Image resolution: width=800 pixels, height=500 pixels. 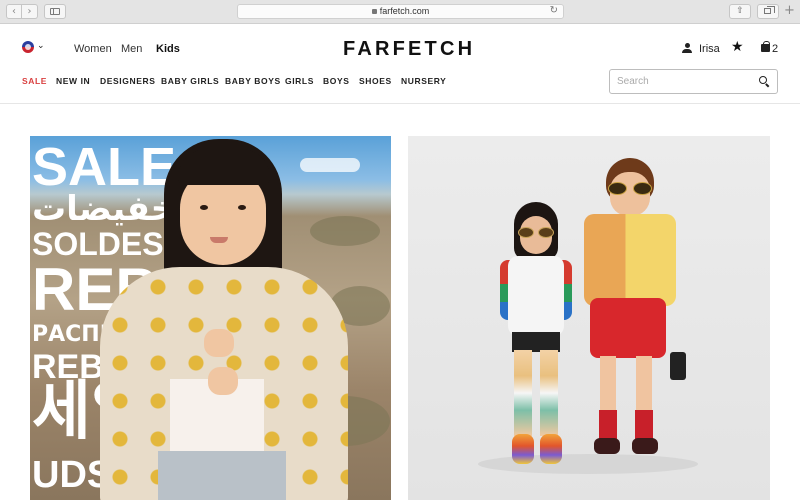 I want to click on search-box, so click(x=693, y=81).